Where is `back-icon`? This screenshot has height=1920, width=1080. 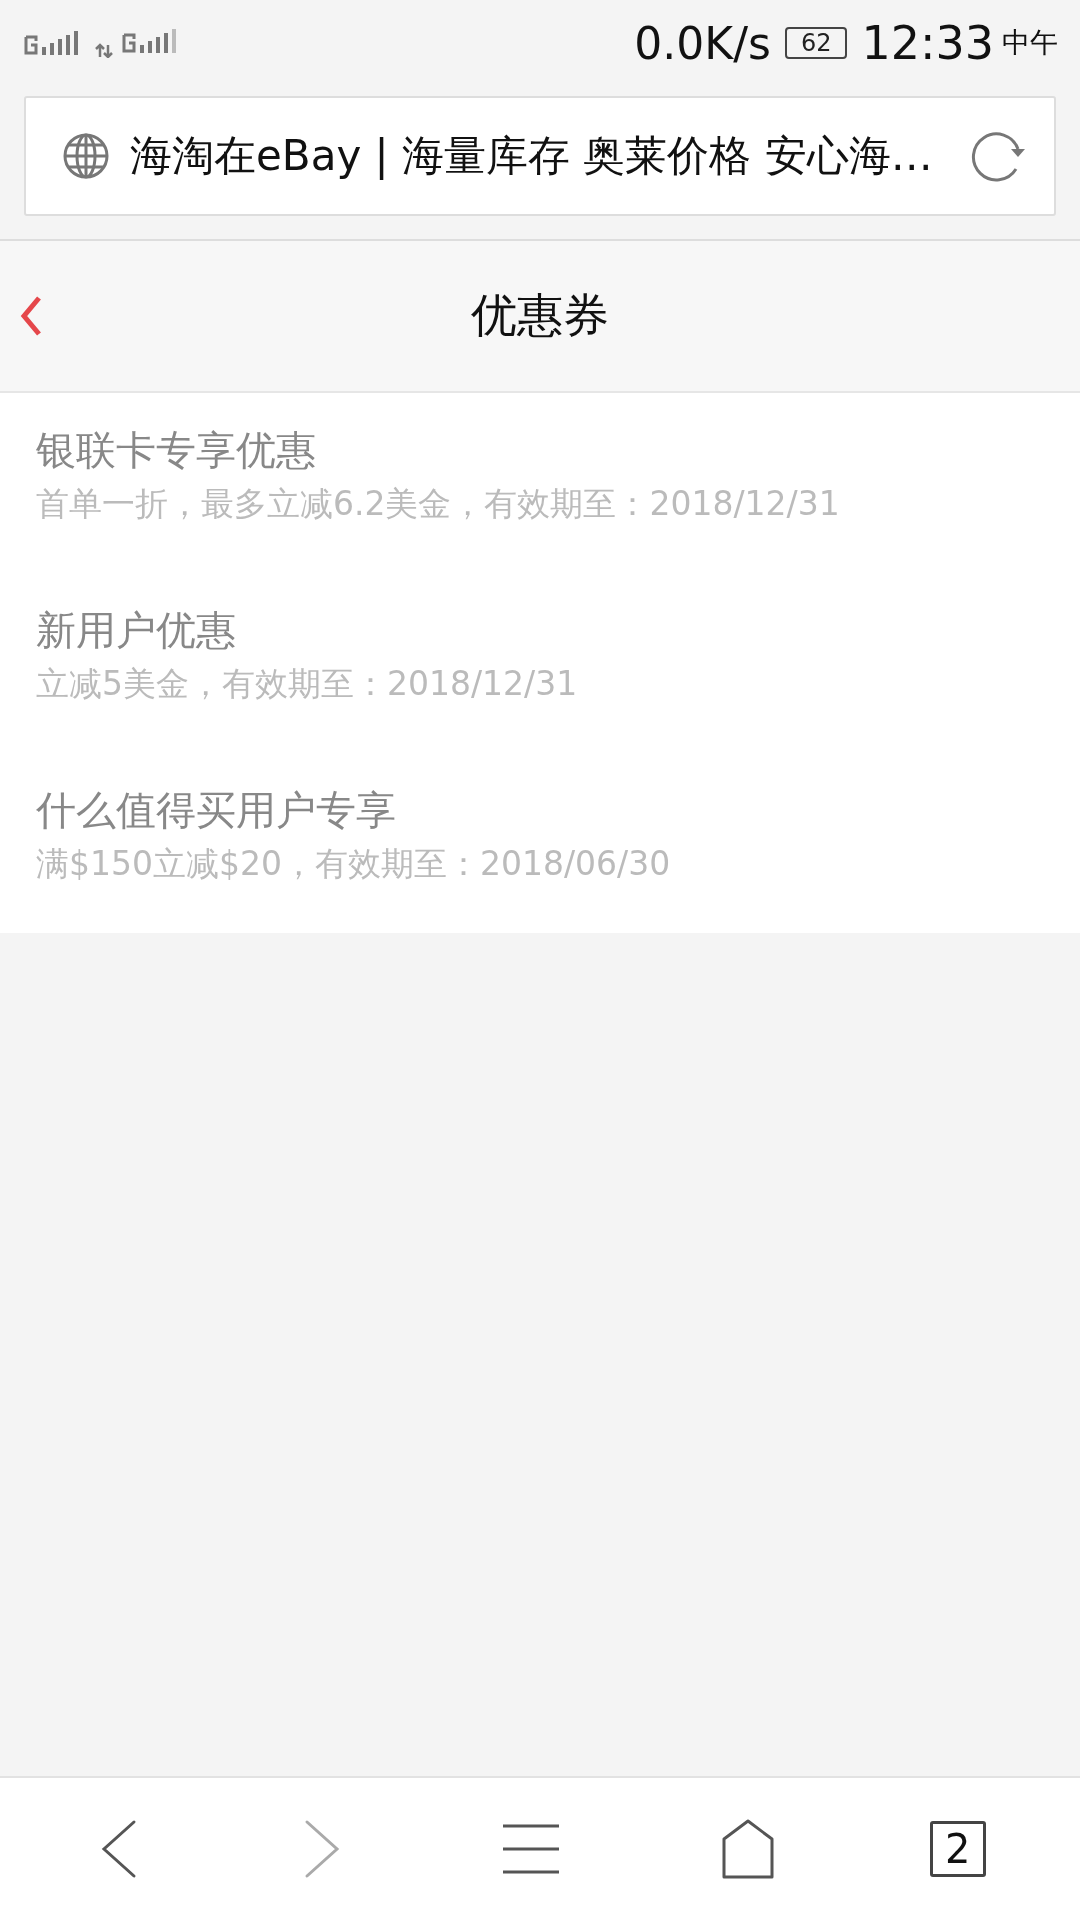
back-icon is located at coordinates (31, 316).